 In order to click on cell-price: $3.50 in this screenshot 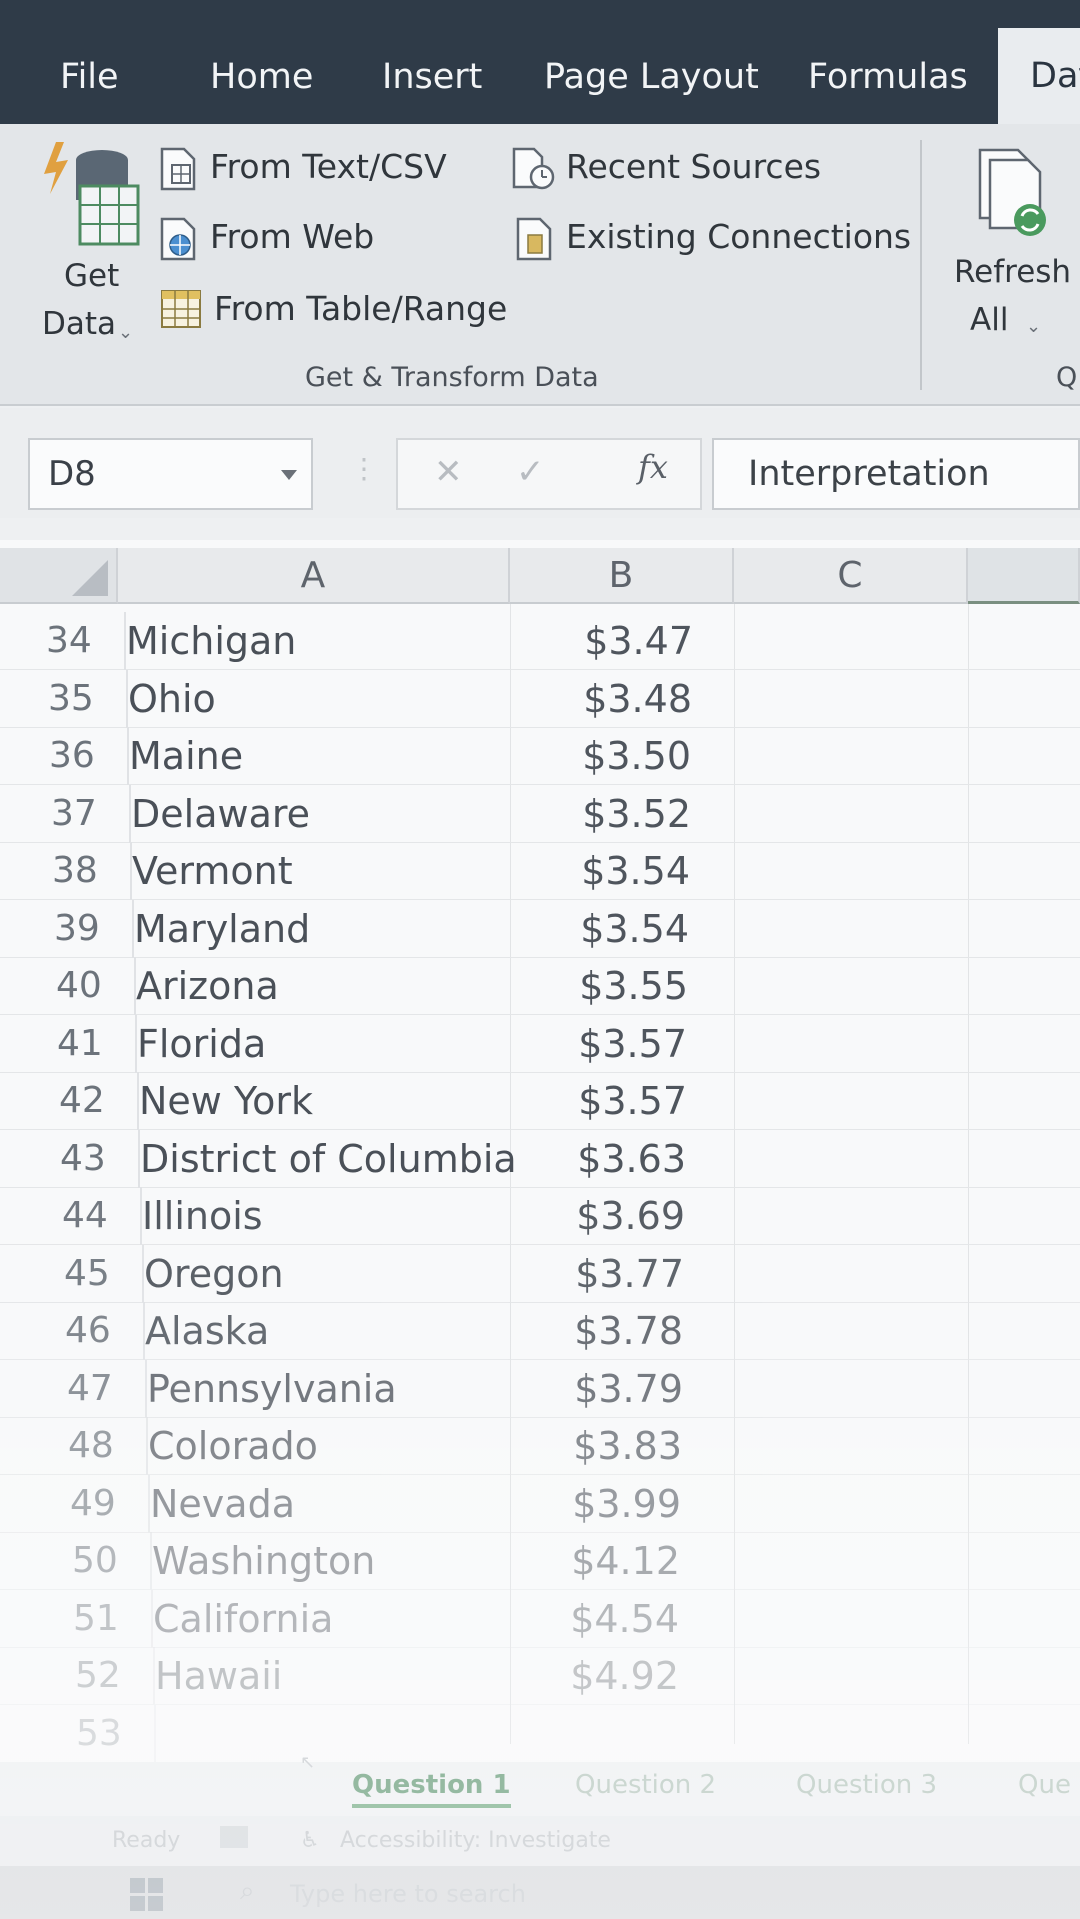, I will do `click(610, 756)`.